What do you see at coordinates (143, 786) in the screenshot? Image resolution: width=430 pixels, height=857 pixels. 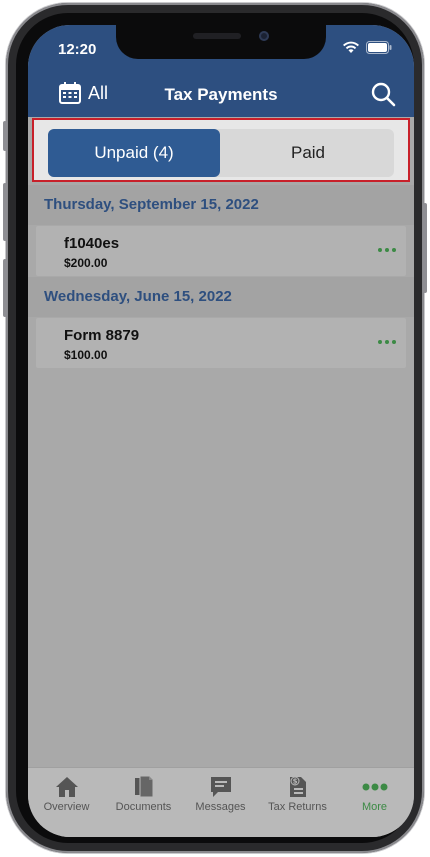 I see `documents-icon` at bounding box center [143, 786].